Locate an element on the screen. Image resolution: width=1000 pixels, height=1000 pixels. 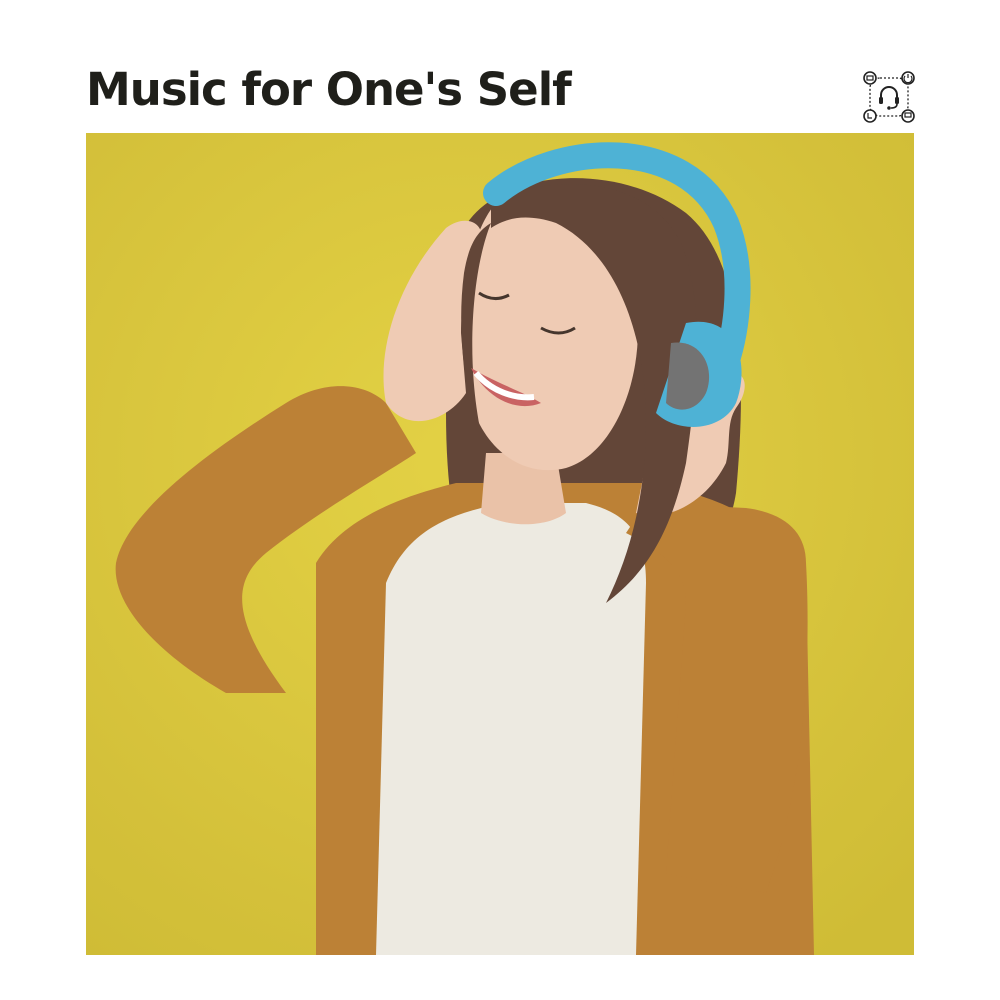
headset-circuit-logo-icon is located at coordinates (889, 97).